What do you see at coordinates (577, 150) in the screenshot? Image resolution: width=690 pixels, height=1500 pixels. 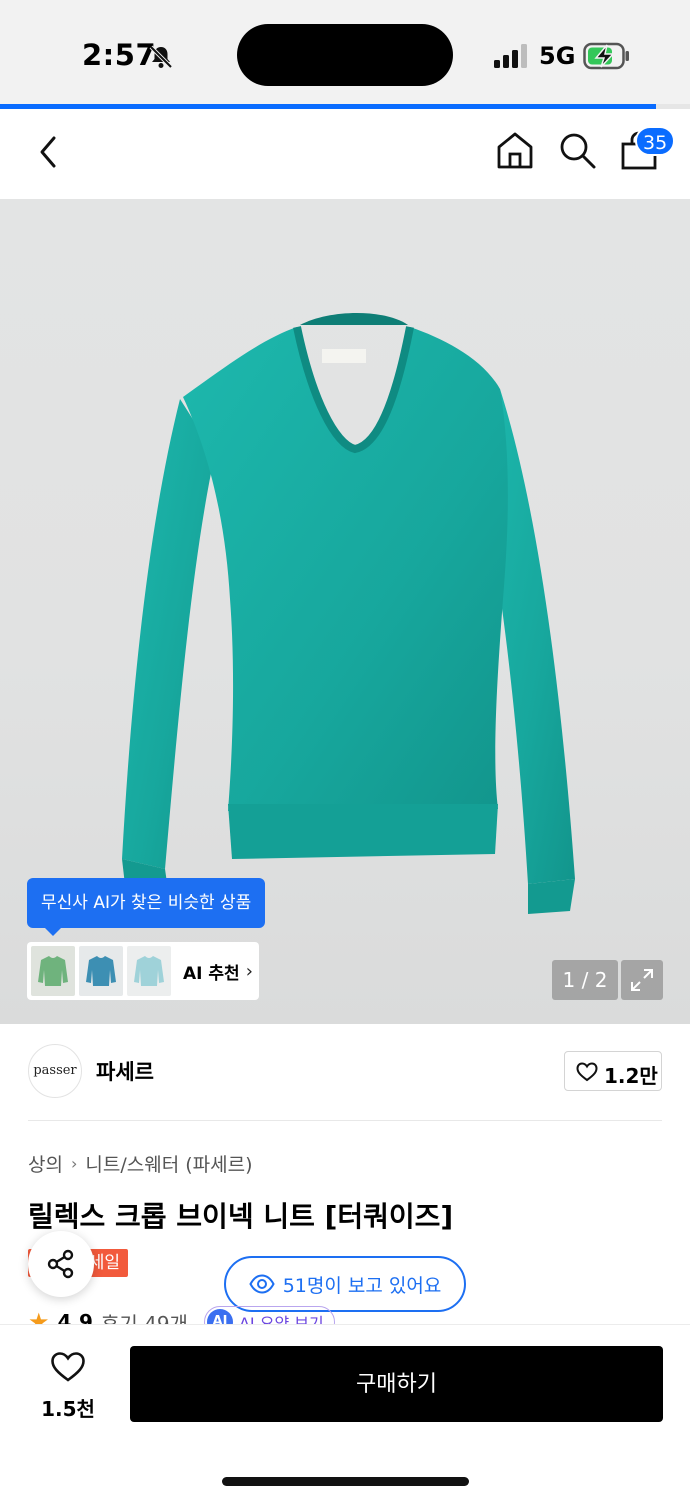 I see `search-icon` at bounding box center [577, 150].